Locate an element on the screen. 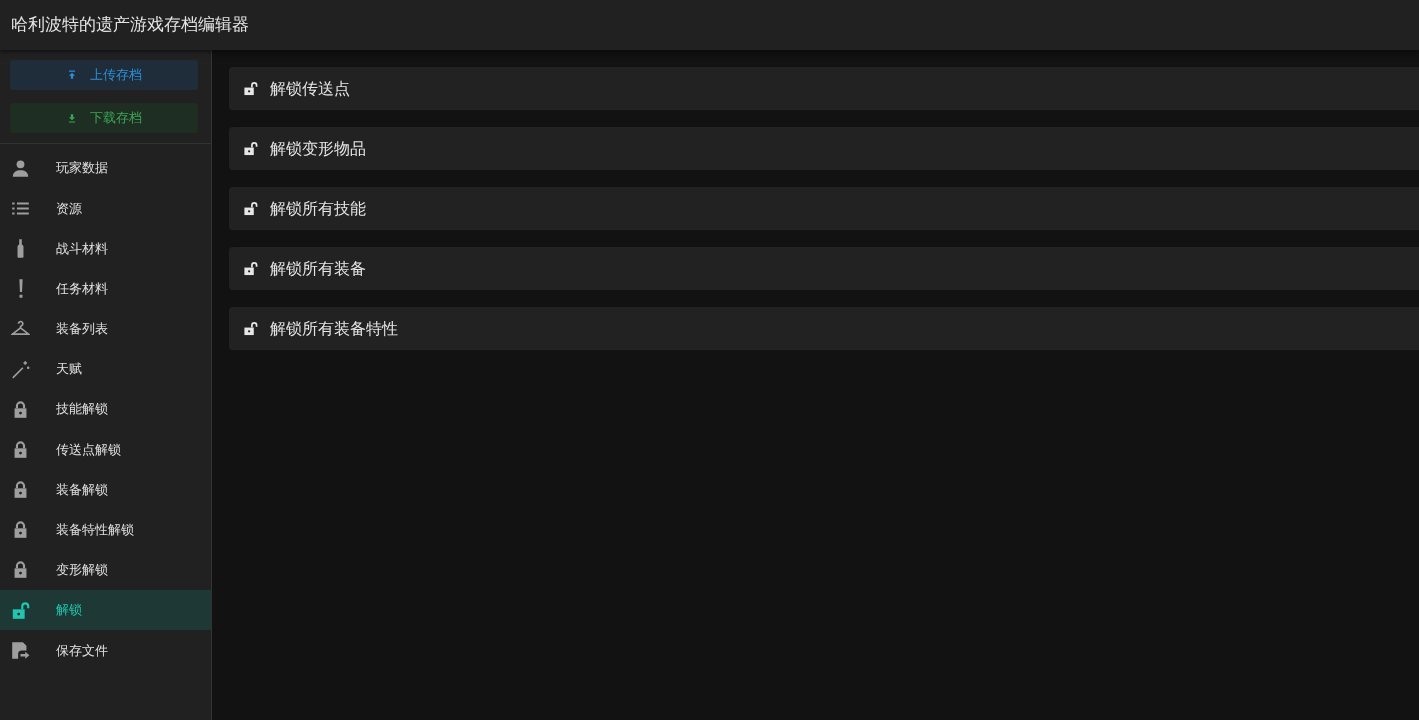  accordion-header: 解锁所有装备 is located at coordinates (824, 268).